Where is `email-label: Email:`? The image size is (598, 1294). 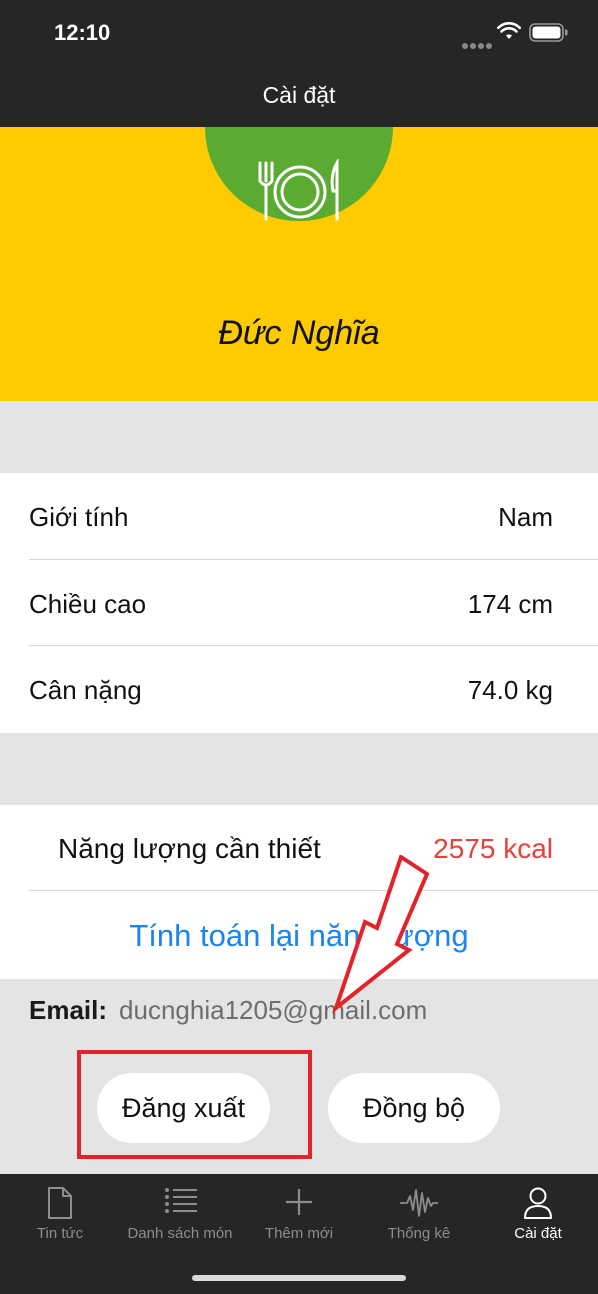 email-label: Email: is located at coordinates (68, 1010).